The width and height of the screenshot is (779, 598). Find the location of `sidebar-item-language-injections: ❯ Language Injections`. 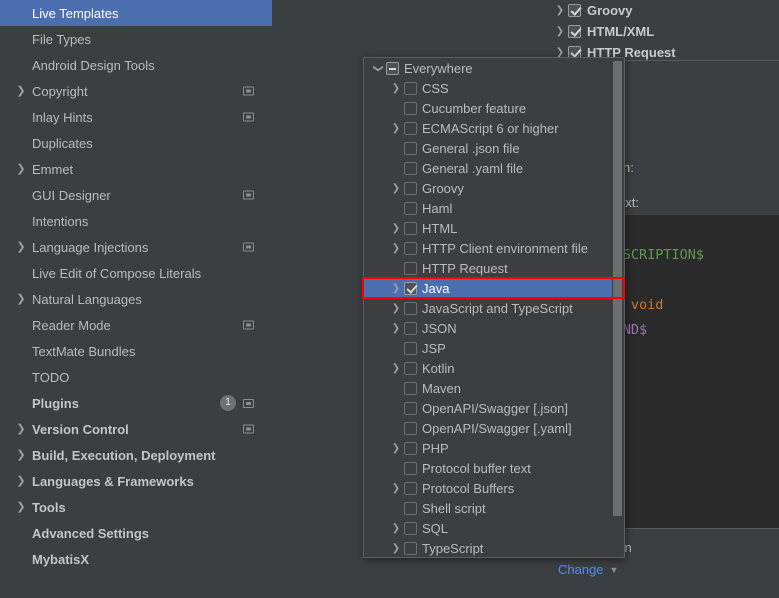

sidebar-item-language-injections: ❯ Language Injections is located at coordinates (136, 247).